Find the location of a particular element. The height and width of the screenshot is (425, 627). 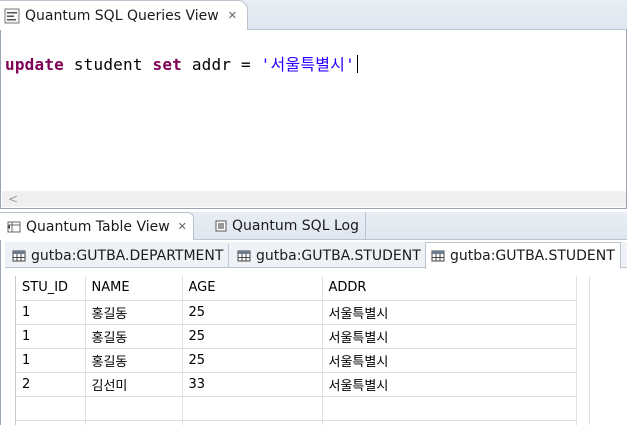

subtab-student-2: gutba:GUTBA.STUDENT is located at coordinates (523, 255).